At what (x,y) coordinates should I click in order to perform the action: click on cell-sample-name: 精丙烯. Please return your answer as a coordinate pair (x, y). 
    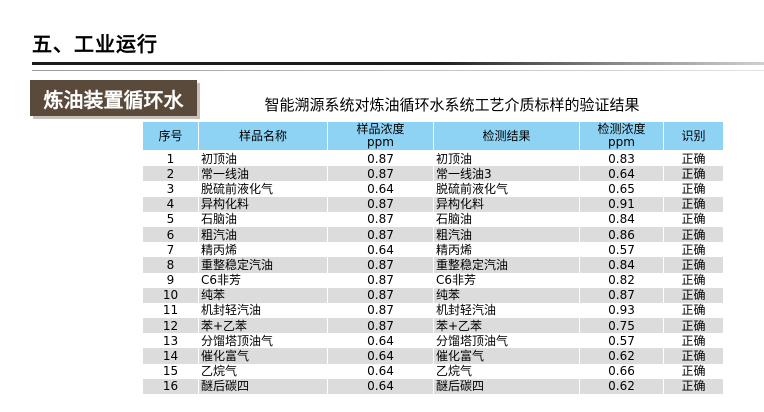
    Looking at the image, I should click on (263, 250).